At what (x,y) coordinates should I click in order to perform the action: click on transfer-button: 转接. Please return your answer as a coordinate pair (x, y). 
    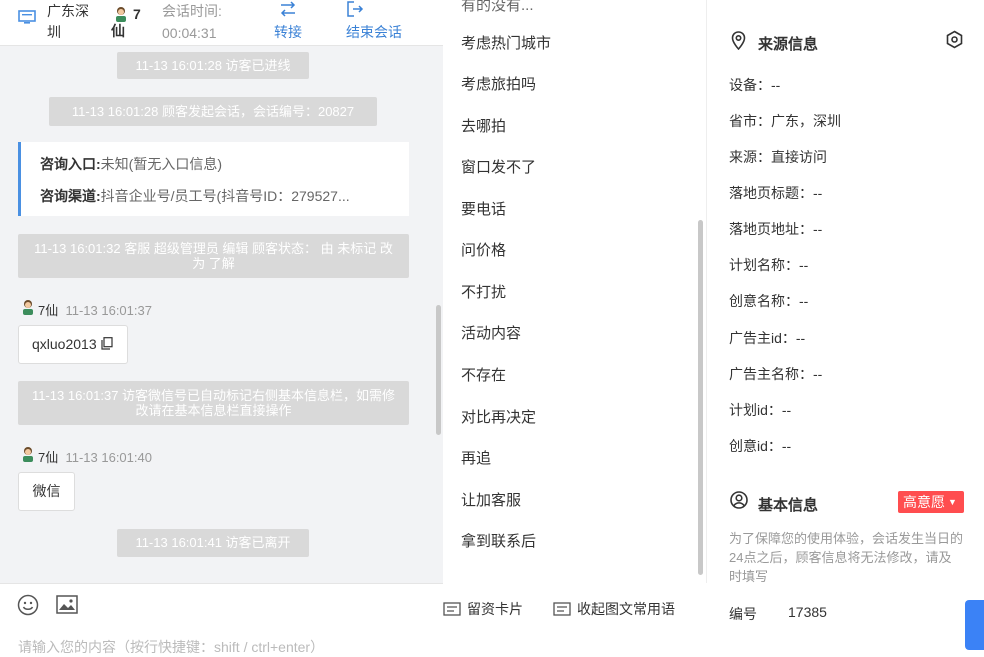
    Looking at the image, I should click on (288, 21).